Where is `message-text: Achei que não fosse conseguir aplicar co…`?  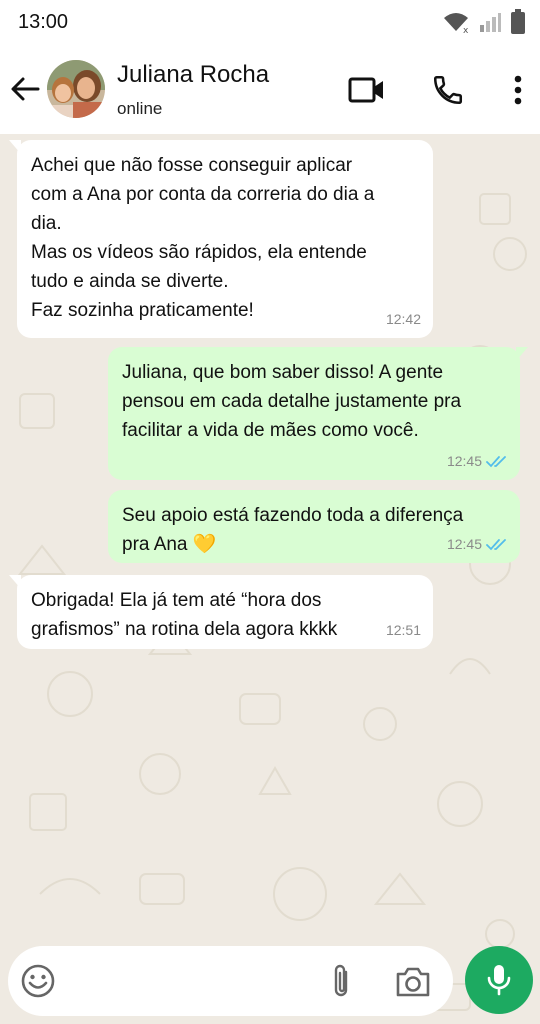 message-text: Achei que não fosse conseguir aplicar co… is located at coordinates (203, 238).